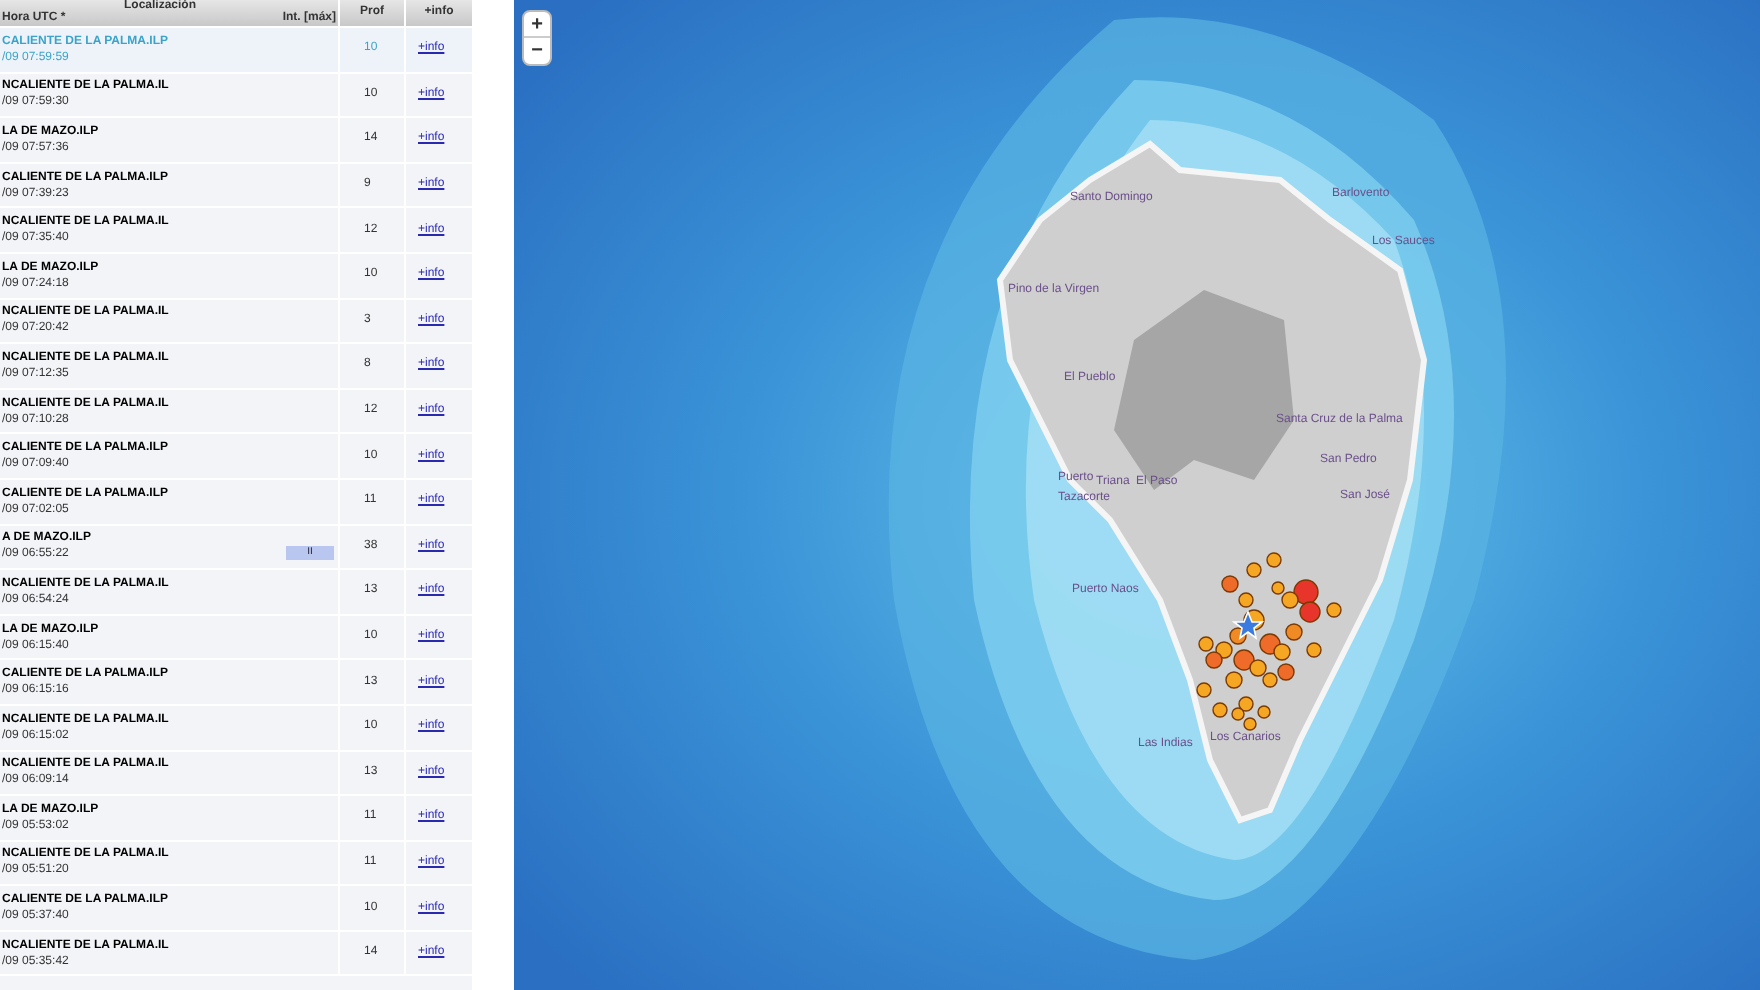 This screenshot has height=990, width=1760. I want to click on star-icon, so click(1248, 624).